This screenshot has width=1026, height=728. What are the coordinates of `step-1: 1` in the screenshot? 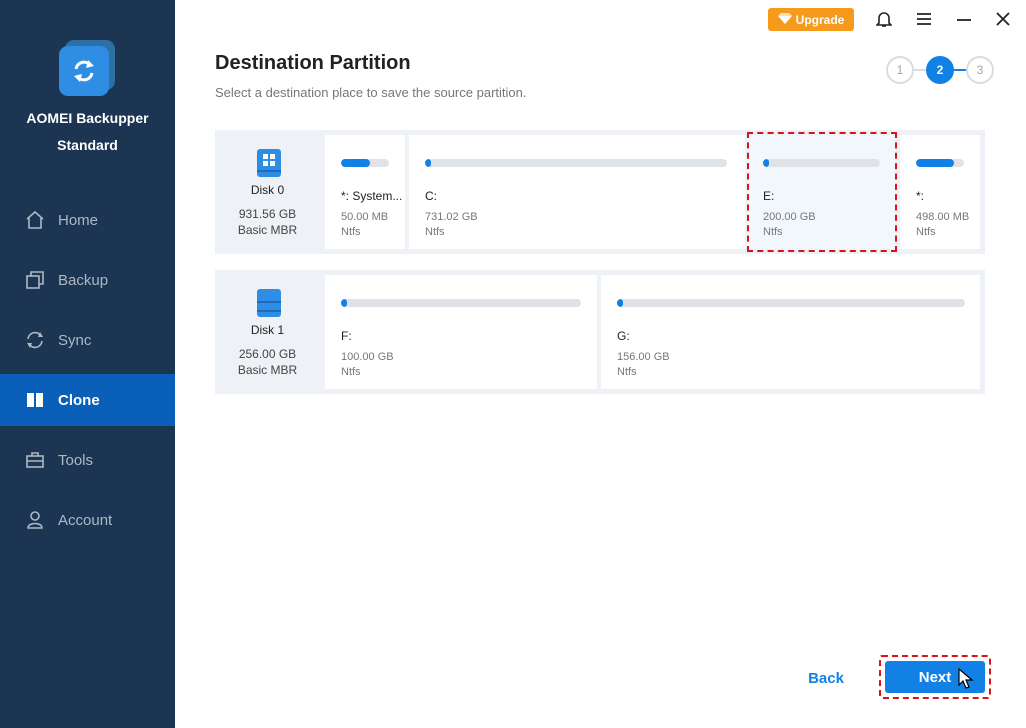 It's located at (900, 70).